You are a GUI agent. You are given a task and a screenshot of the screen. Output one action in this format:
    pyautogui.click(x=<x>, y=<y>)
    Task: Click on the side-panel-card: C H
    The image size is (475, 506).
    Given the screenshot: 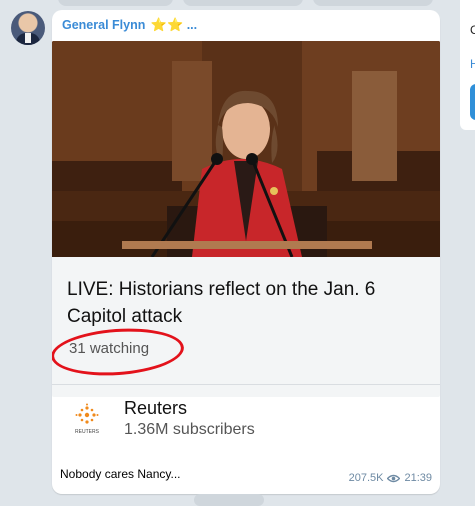 What is the action you would take?
    pyautogui.click(x=467, y=65)
    